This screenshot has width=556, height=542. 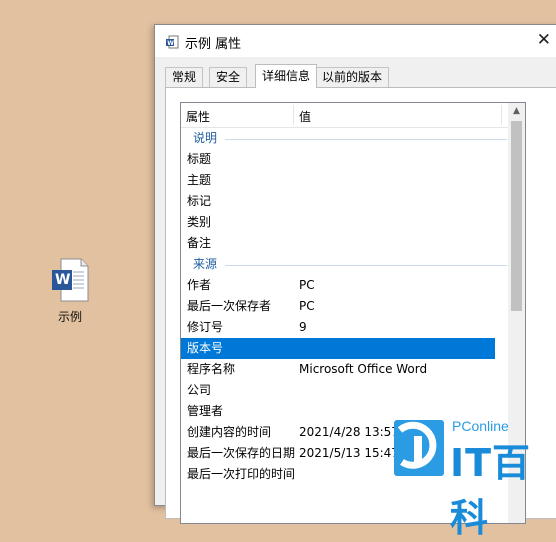 I want to click on group-label: 说明, so click(x=205, y=138).